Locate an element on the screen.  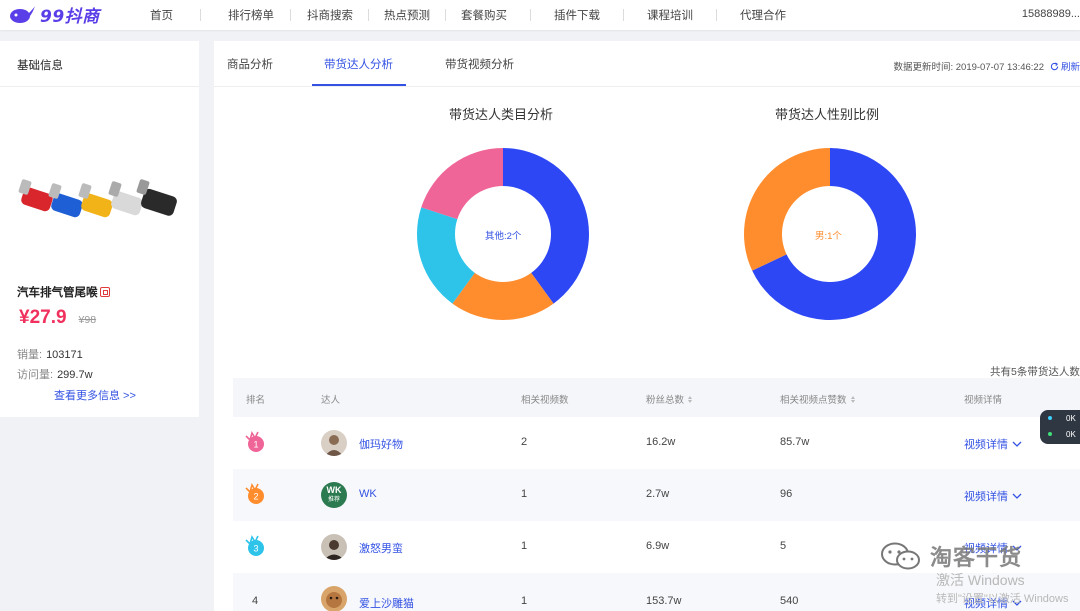
tab-talent-analysis: 带货达人分析 is located at coordinates (358, 64).